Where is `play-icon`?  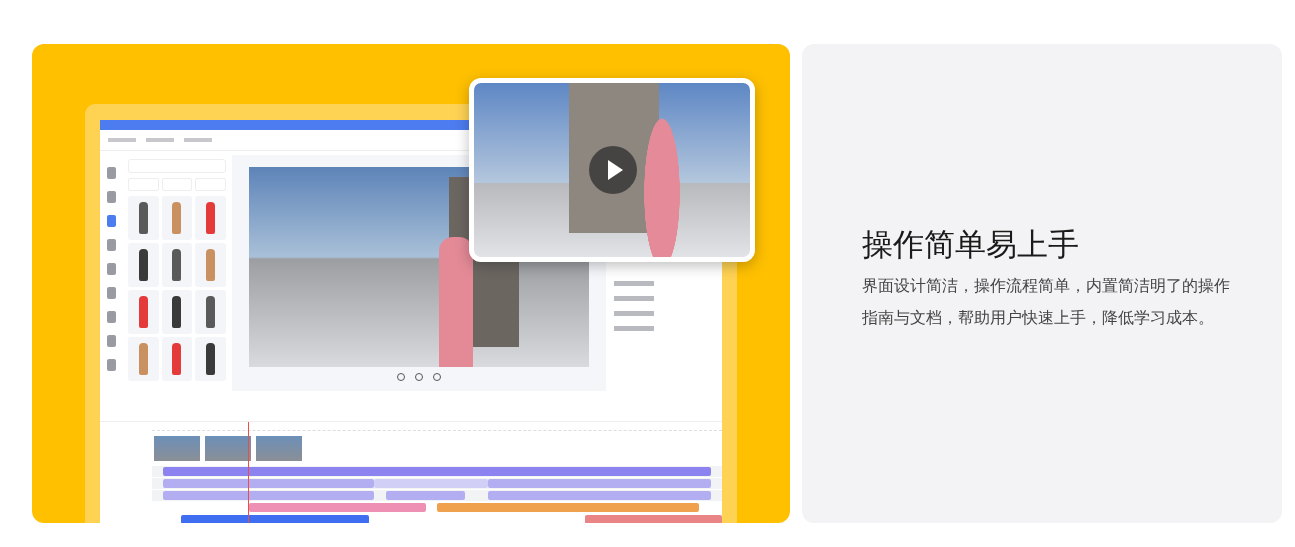
play-icon is located at coordinates (613, 170).